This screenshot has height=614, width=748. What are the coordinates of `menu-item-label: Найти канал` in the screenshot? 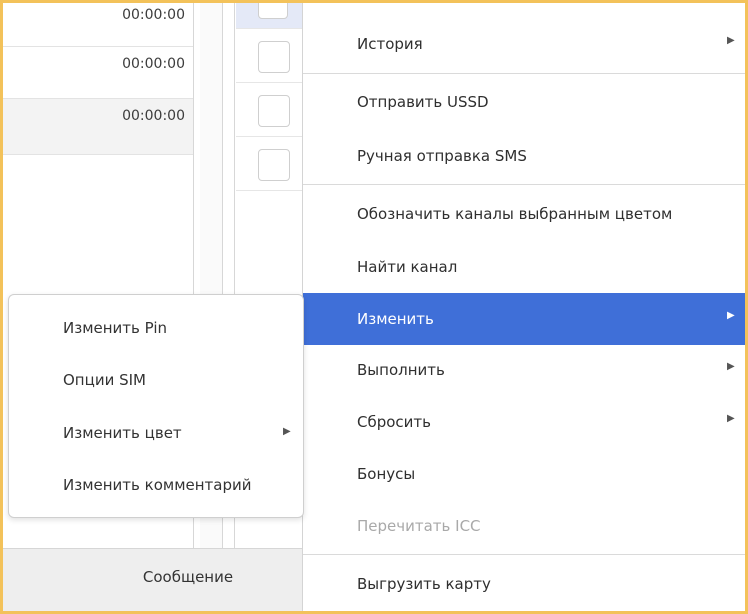 It's located at (407, 267).